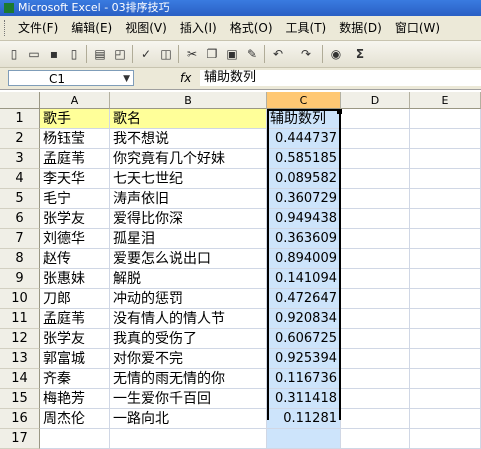  What do you see at coordinates (100, 54) in the screenshot?
I see `print-icon: ▤` at bounding box center [100, 54].